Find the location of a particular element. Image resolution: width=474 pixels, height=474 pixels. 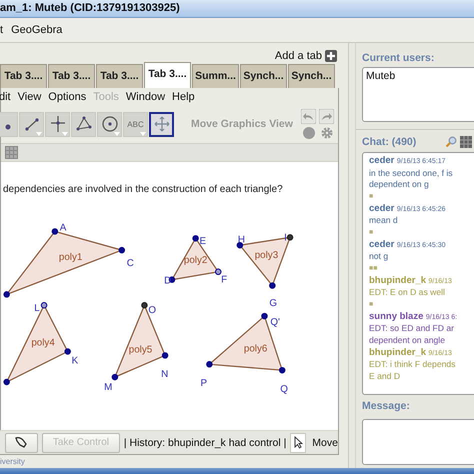

users-label: Current users: is located at coordinates (399, 58).